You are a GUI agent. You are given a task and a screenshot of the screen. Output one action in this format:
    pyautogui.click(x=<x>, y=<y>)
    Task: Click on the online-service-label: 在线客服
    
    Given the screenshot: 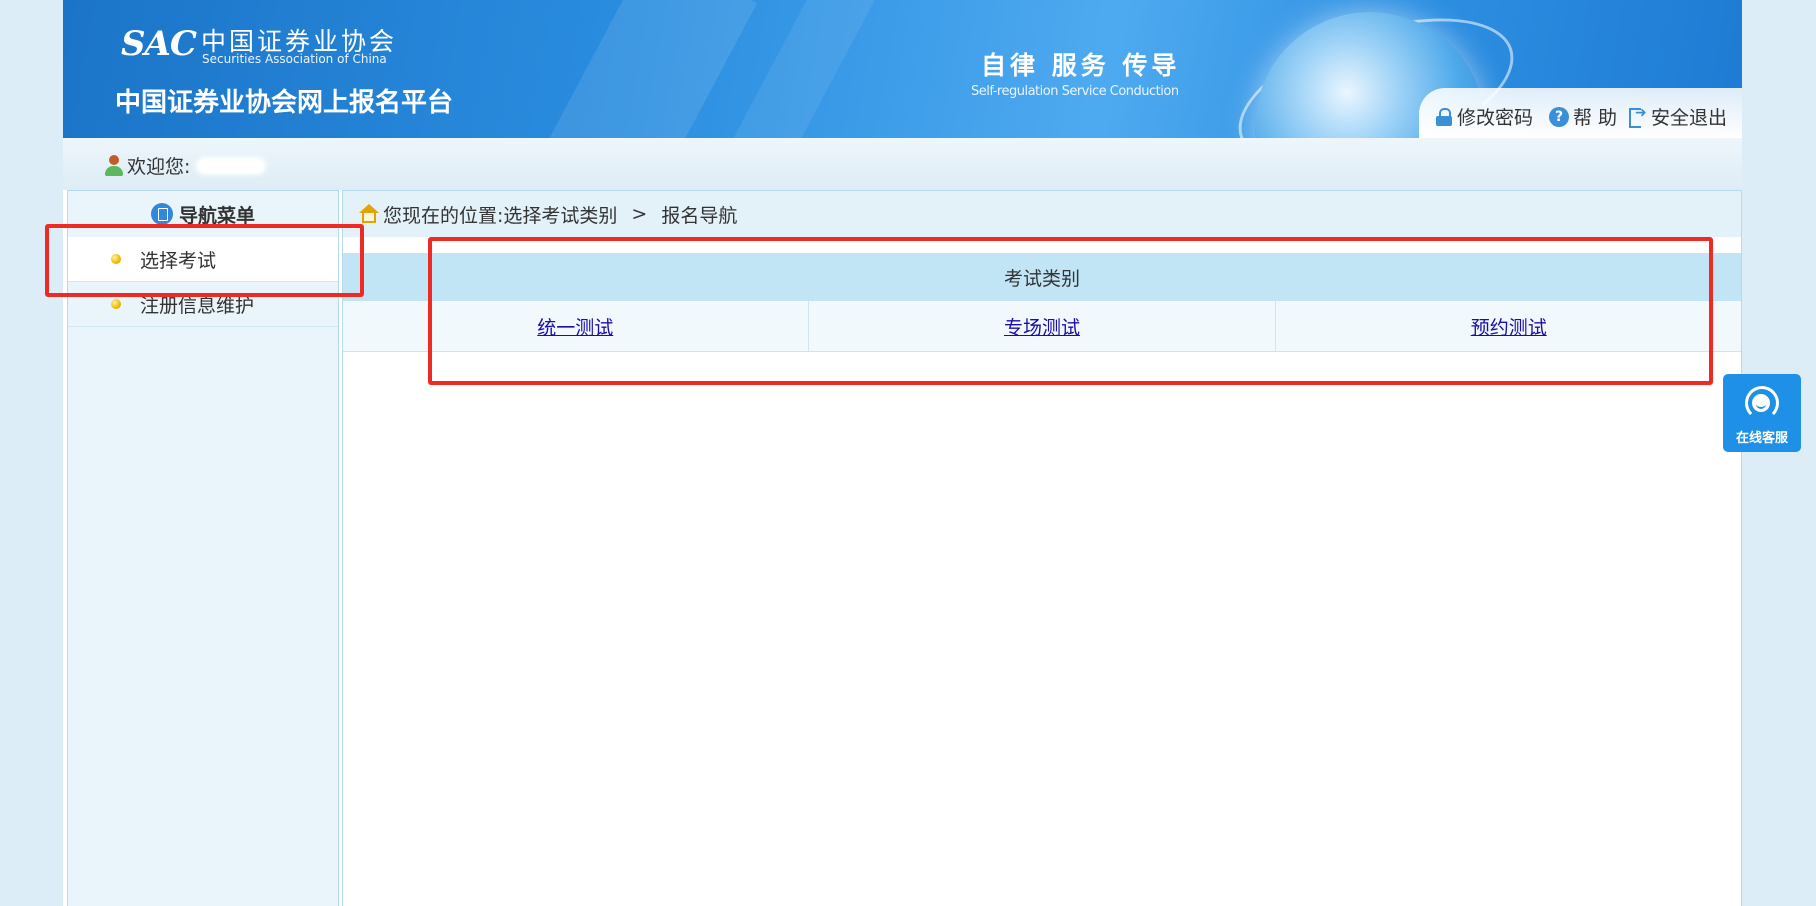 What is the action you would take?
    pyautogui.click(x=1761, y=438)
    